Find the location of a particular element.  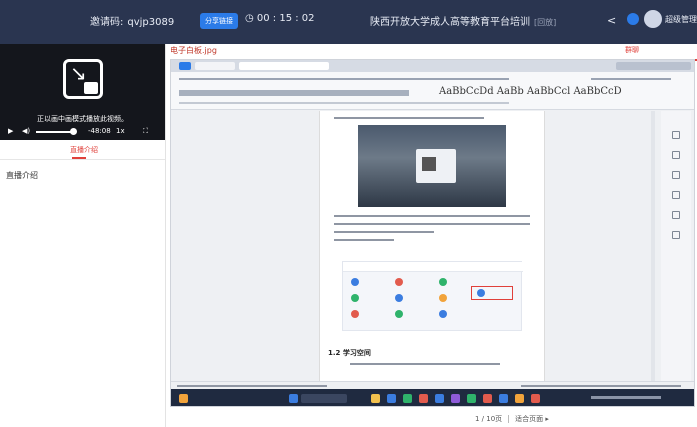

share-link-button: 分享链接 is located at coordinates (219, 21).